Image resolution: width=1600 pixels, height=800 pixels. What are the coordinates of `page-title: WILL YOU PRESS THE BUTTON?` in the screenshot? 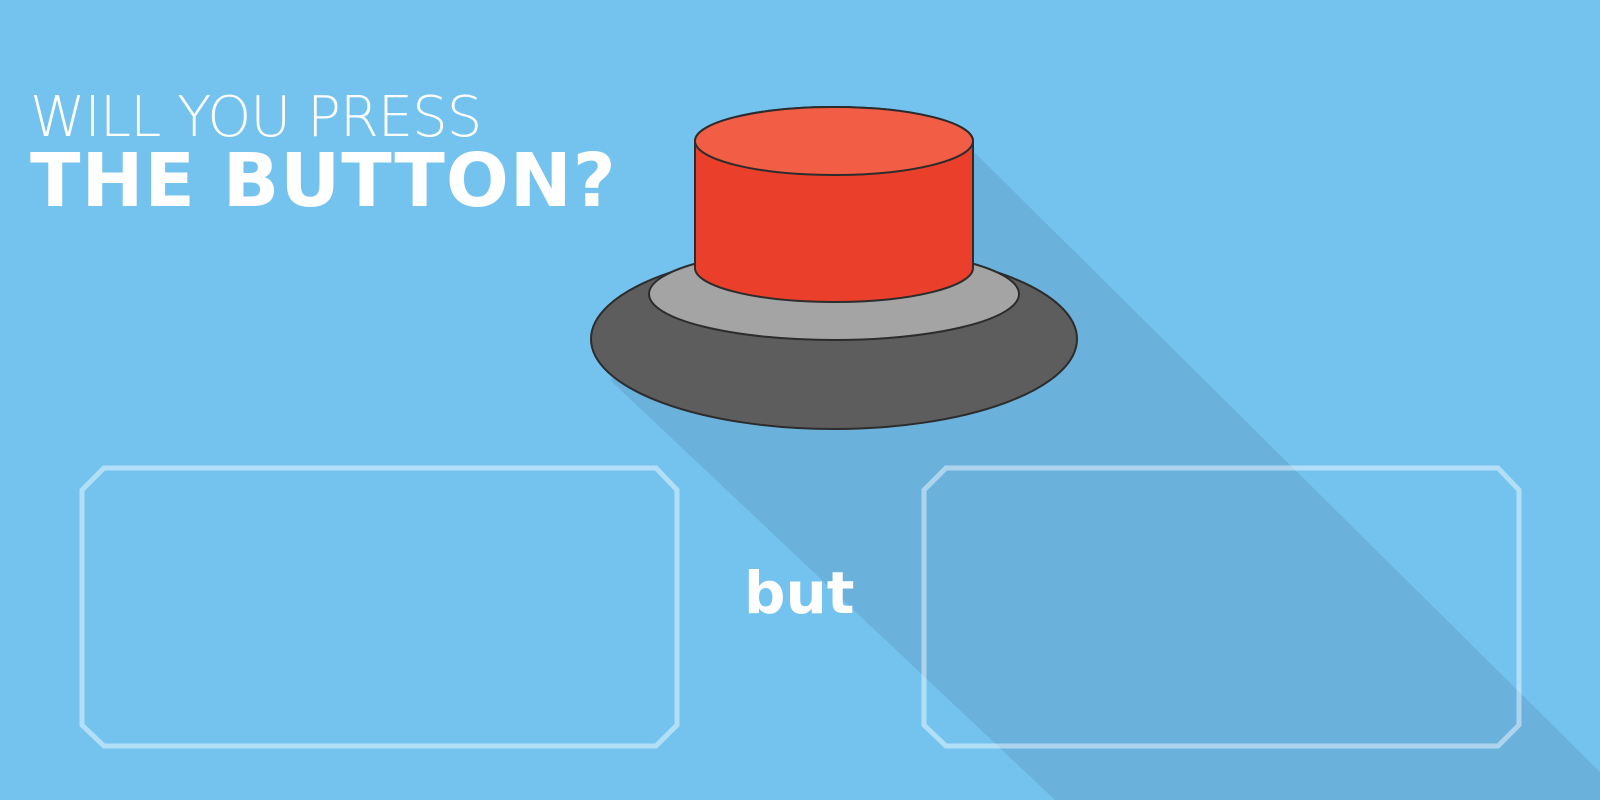 It's located at (323, 157).